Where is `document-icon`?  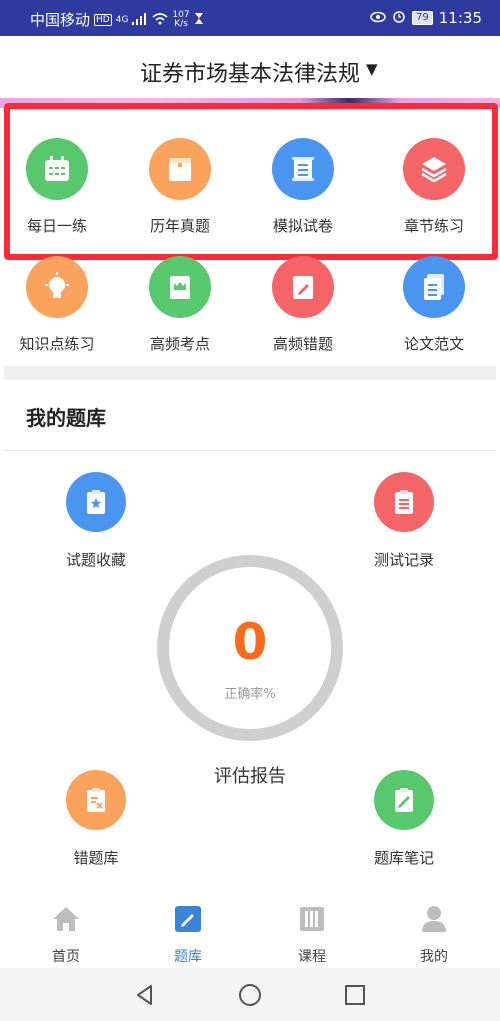
document-icon is located at coordinates (434, 287).